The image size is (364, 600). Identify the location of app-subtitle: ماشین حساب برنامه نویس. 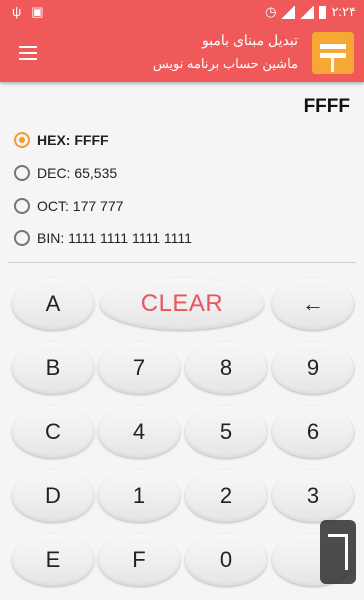
(225, 63).